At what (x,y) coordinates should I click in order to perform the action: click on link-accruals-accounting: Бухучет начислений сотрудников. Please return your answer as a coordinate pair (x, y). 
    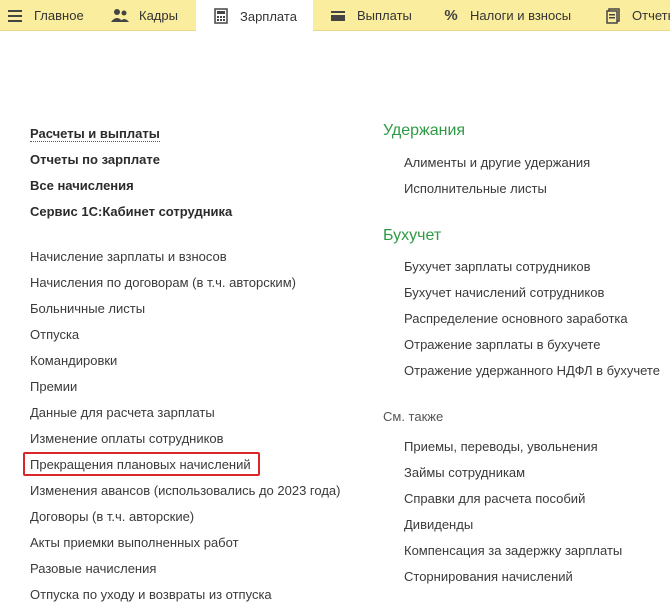
    Looking at the image, I should click on (504, 292).